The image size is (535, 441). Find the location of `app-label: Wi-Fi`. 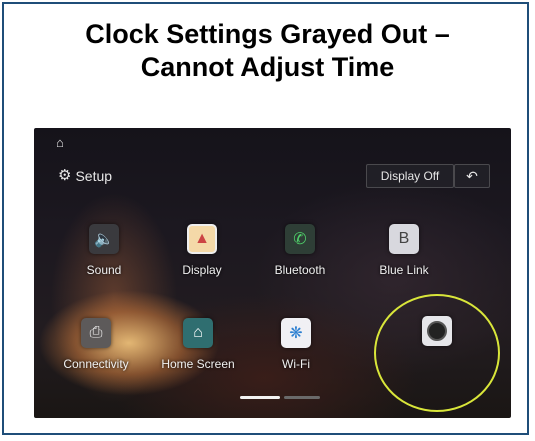

app-label: Wi-Fi is located at coordinates (296, 364).